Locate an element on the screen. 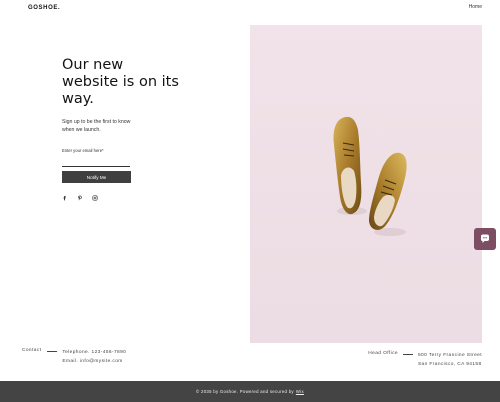  notify-me-button: Notify Me is located at coordinates (96, 177).